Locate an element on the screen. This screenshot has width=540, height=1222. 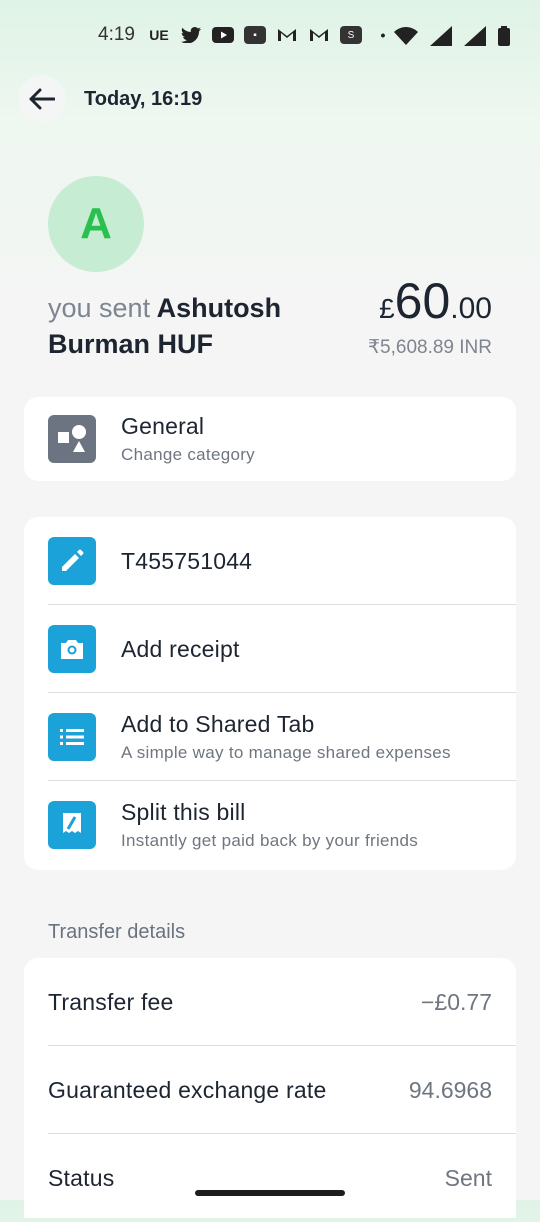
exchange-rate-label: Guaranteed exchange rate is located at coordinates (187, 1089).